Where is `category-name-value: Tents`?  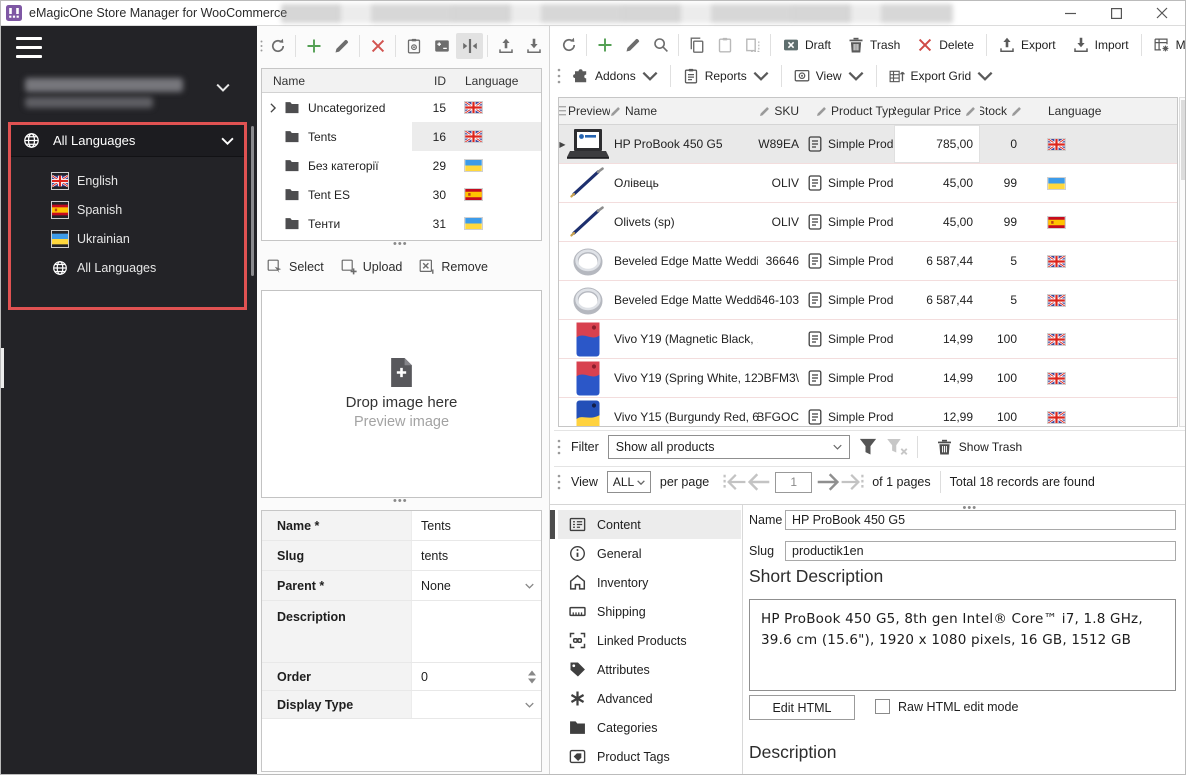 category-name-value: Tents is located at coordinates (476, 525).